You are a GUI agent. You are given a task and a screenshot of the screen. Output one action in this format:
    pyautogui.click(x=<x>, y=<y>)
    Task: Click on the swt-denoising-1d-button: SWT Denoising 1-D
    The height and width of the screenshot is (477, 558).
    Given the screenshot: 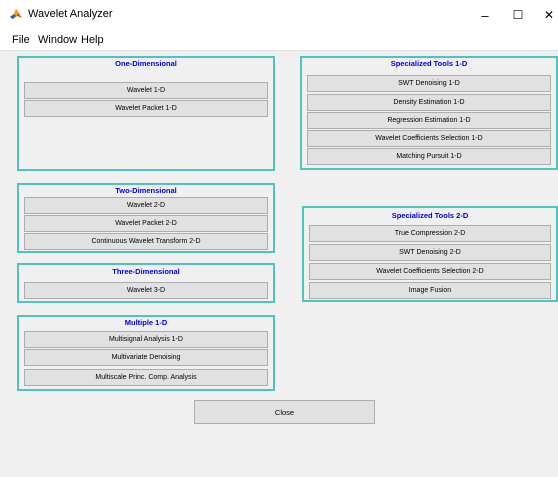 What is the action you would take?
    pyautogui.click(x=429, y=83)
    